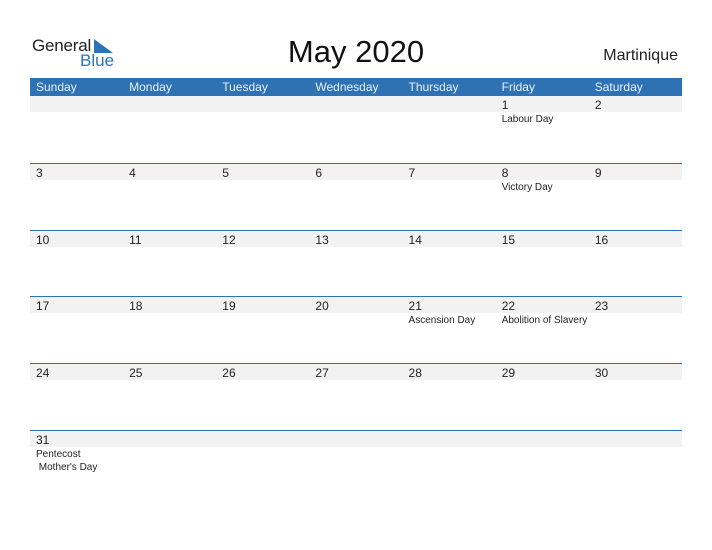  What do you see at coordinates (136, 306) in the screenshot?
I see `day-number: 18` at bounding box center [136, 306].